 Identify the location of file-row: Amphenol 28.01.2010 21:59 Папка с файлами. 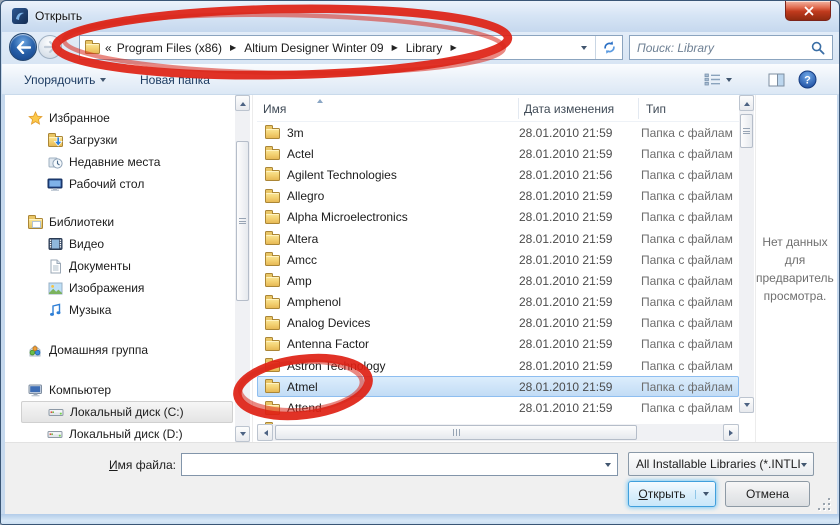
(498, 302).